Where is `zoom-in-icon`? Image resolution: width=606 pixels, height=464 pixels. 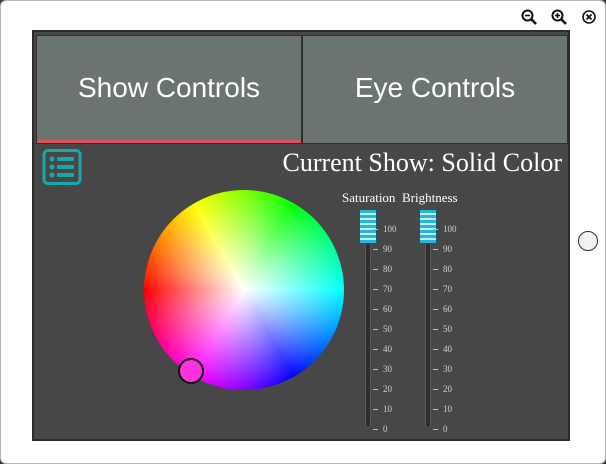
zoom-in-icon is located at coordinates (559, 17).